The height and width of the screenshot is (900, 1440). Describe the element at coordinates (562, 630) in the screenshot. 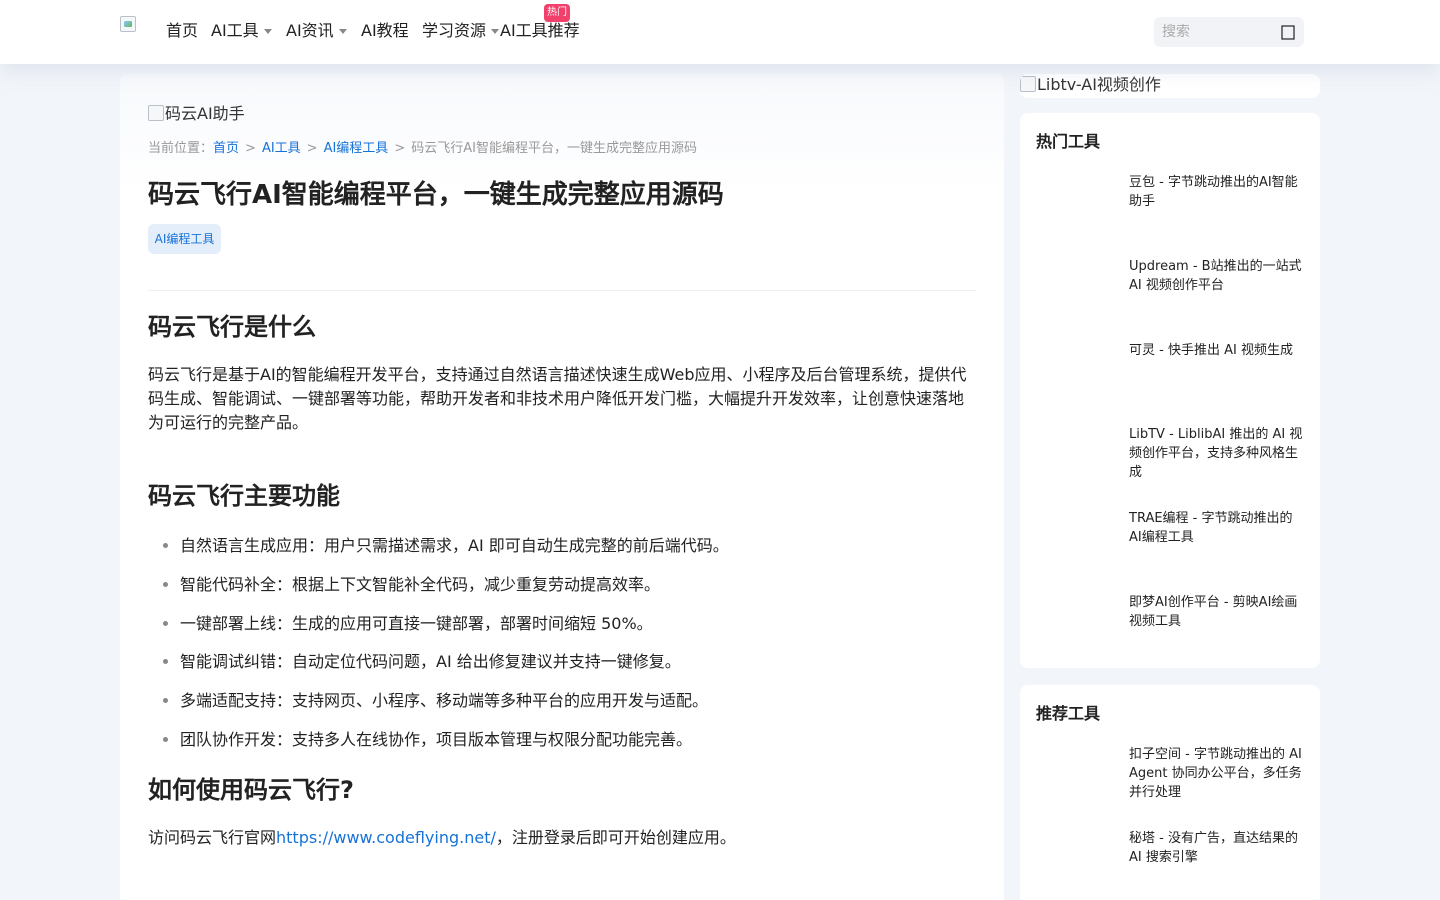

I see `list-item: 一键部署上线：生成的应用可直接一键部署，部署时间缩短 50%。` at that location.